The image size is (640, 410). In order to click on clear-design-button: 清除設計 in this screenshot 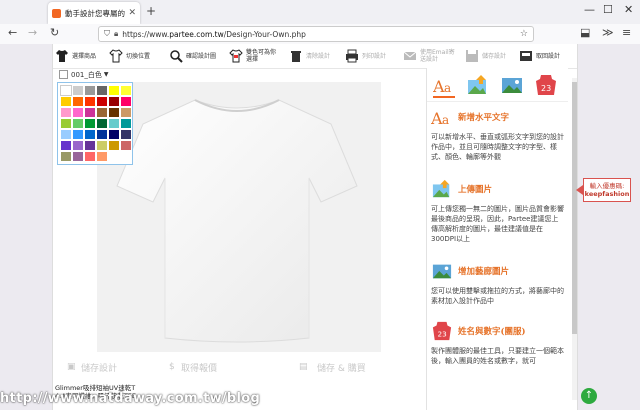, I will do `click(309, 56)`.